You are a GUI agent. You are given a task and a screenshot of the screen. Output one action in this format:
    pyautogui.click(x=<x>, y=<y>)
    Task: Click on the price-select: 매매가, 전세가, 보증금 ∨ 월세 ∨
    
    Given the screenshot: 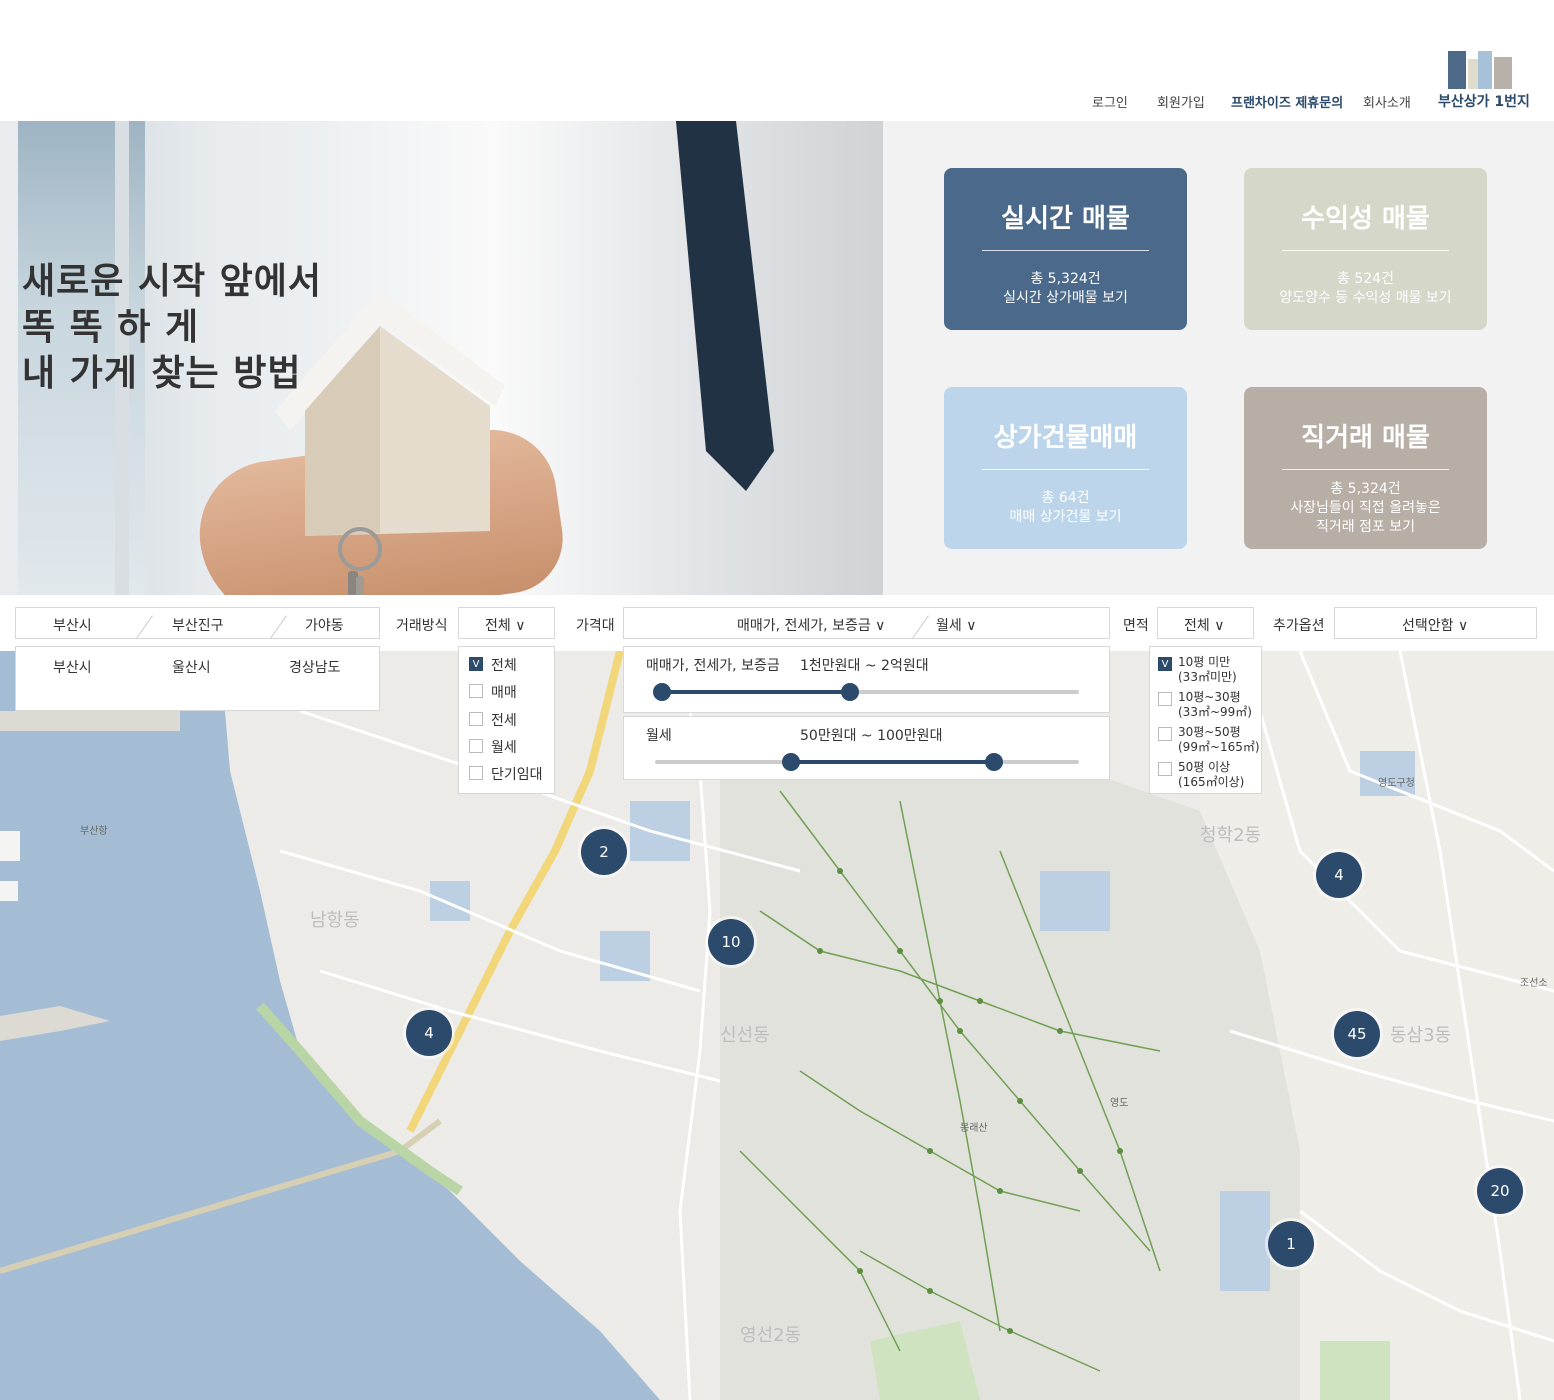 What is the action you would take?
    pyautogui.click(x=866, y=623)
    